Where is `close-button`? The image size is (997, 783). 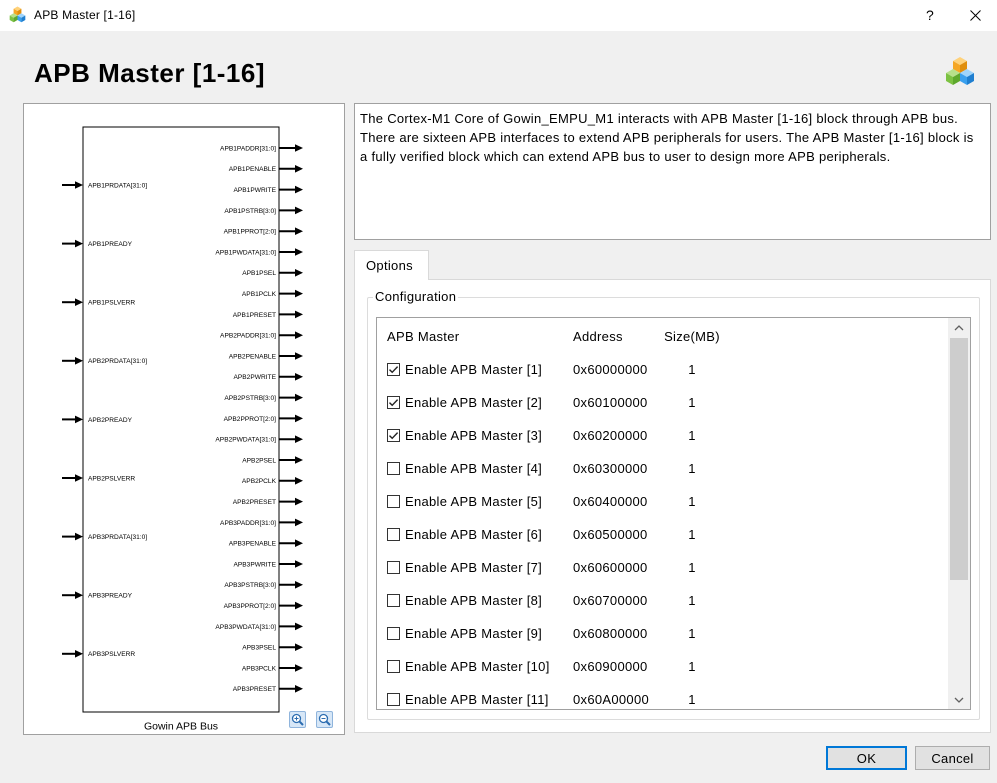 close-button is located at coordinates (975, 15).